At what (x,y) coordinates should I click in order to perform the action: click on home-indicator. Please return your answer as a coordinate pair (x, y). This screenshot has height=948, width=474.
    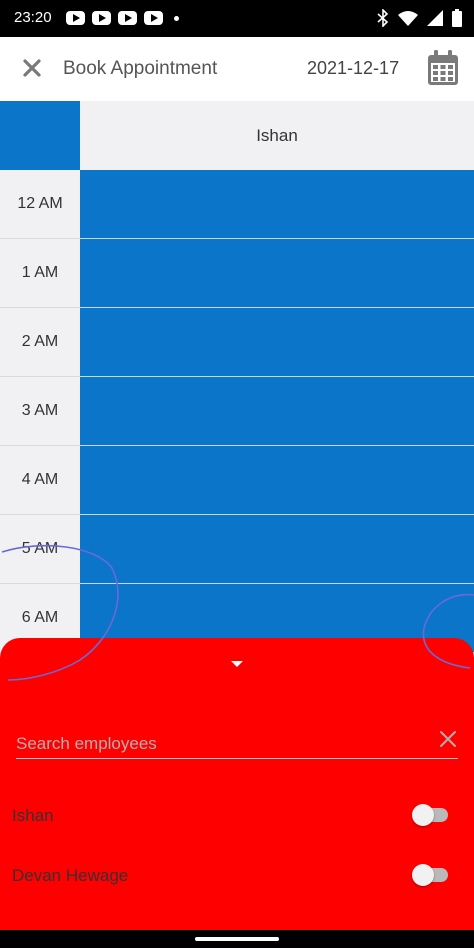
    Looking at the image, I should click on (237, 939).